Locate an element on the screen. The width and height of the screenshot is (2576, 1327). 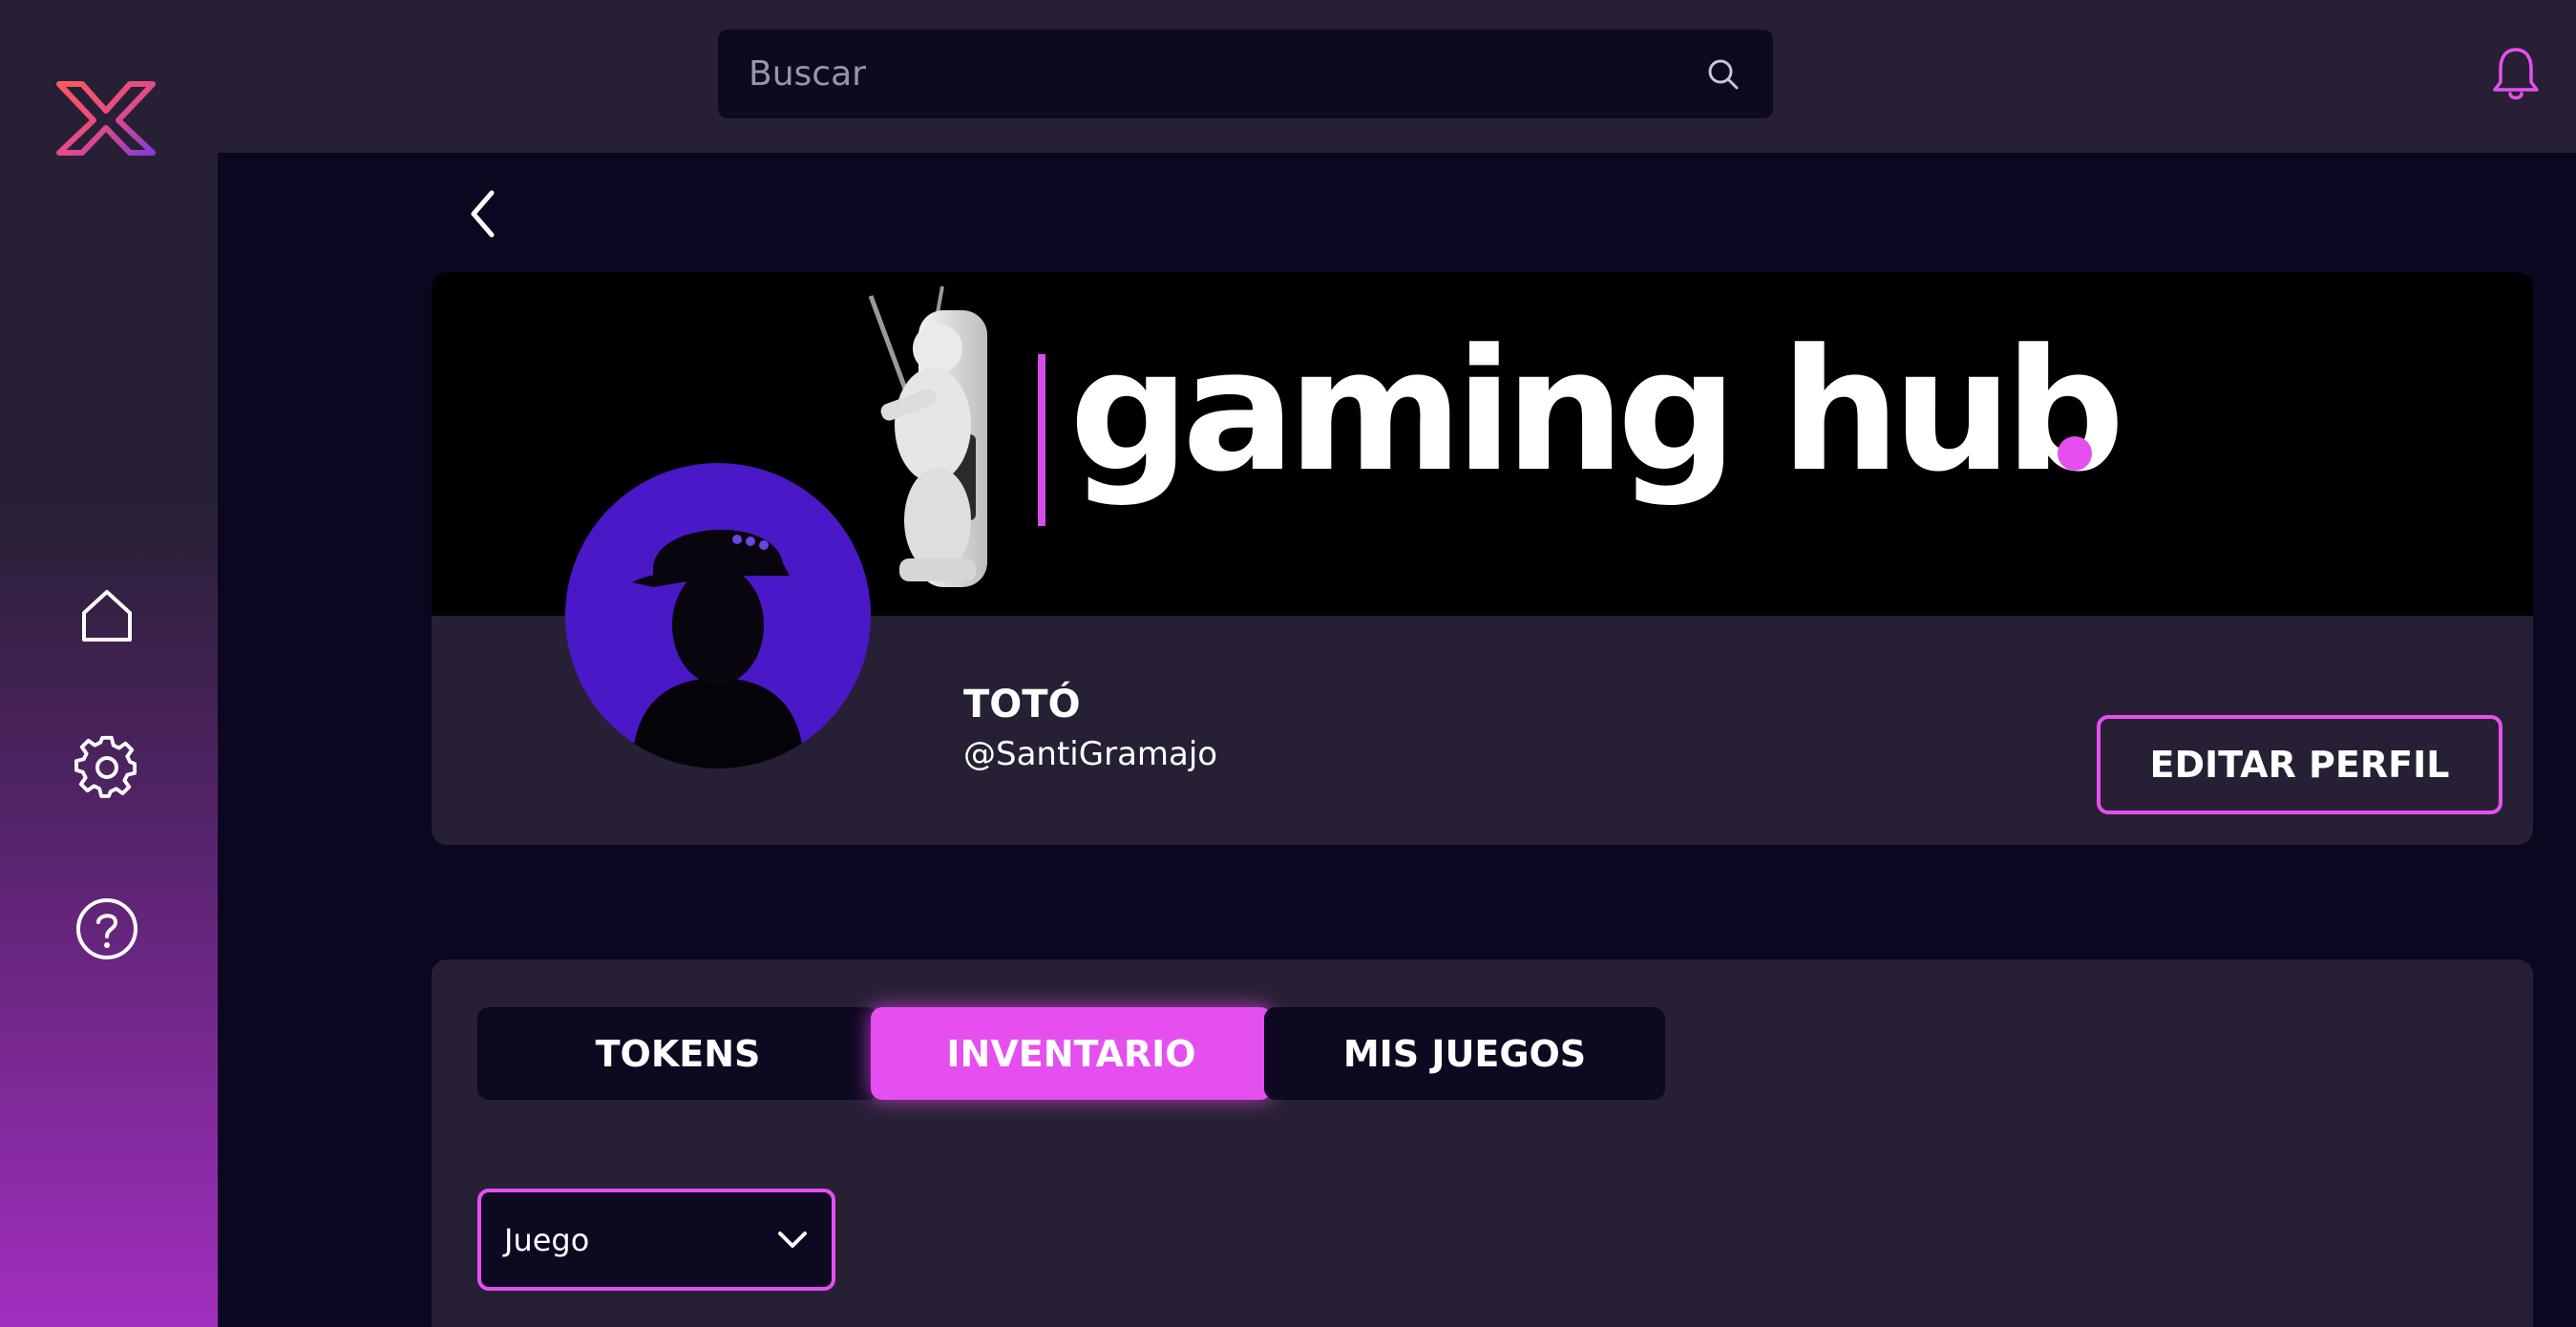
select-value: Juego is located at coordinates (547, 1239).